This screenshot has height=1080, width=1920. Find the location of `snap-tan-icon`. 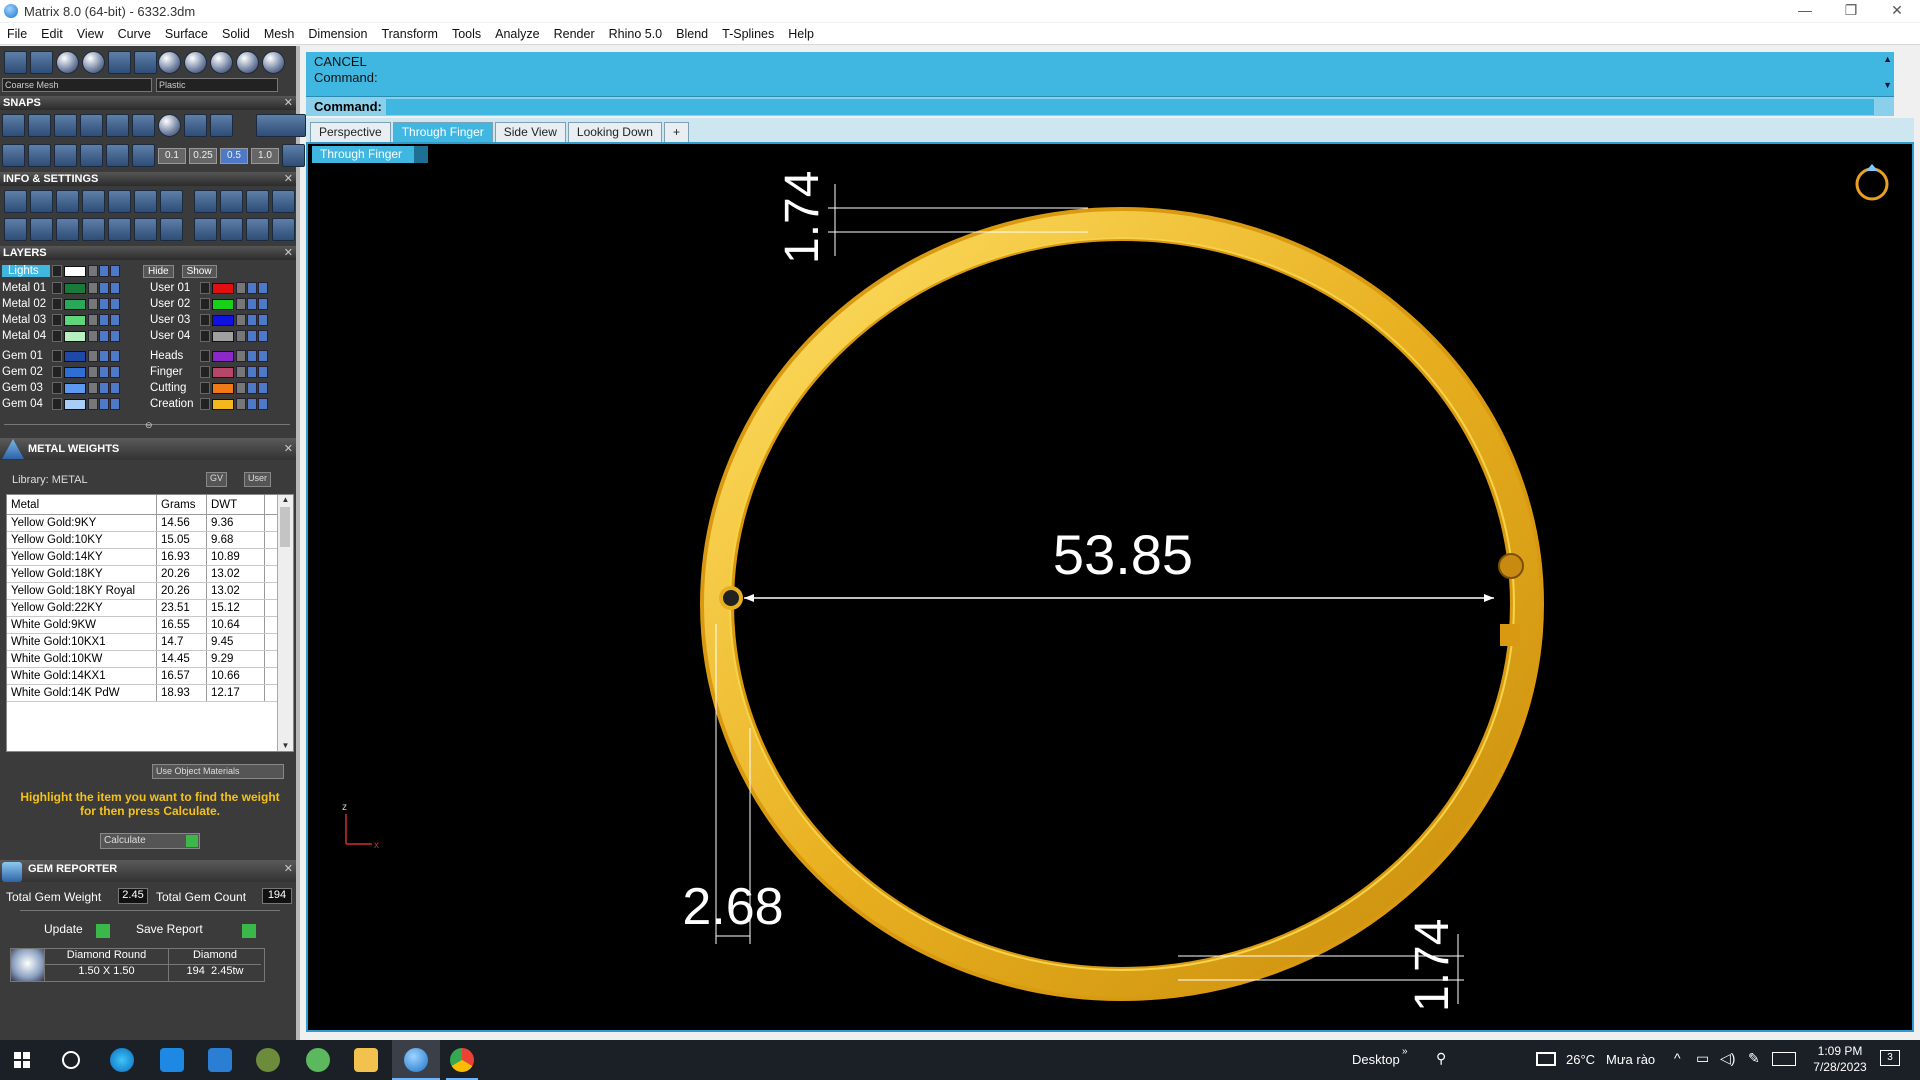

snap-tan-icon is located at coordinates (221, 125).